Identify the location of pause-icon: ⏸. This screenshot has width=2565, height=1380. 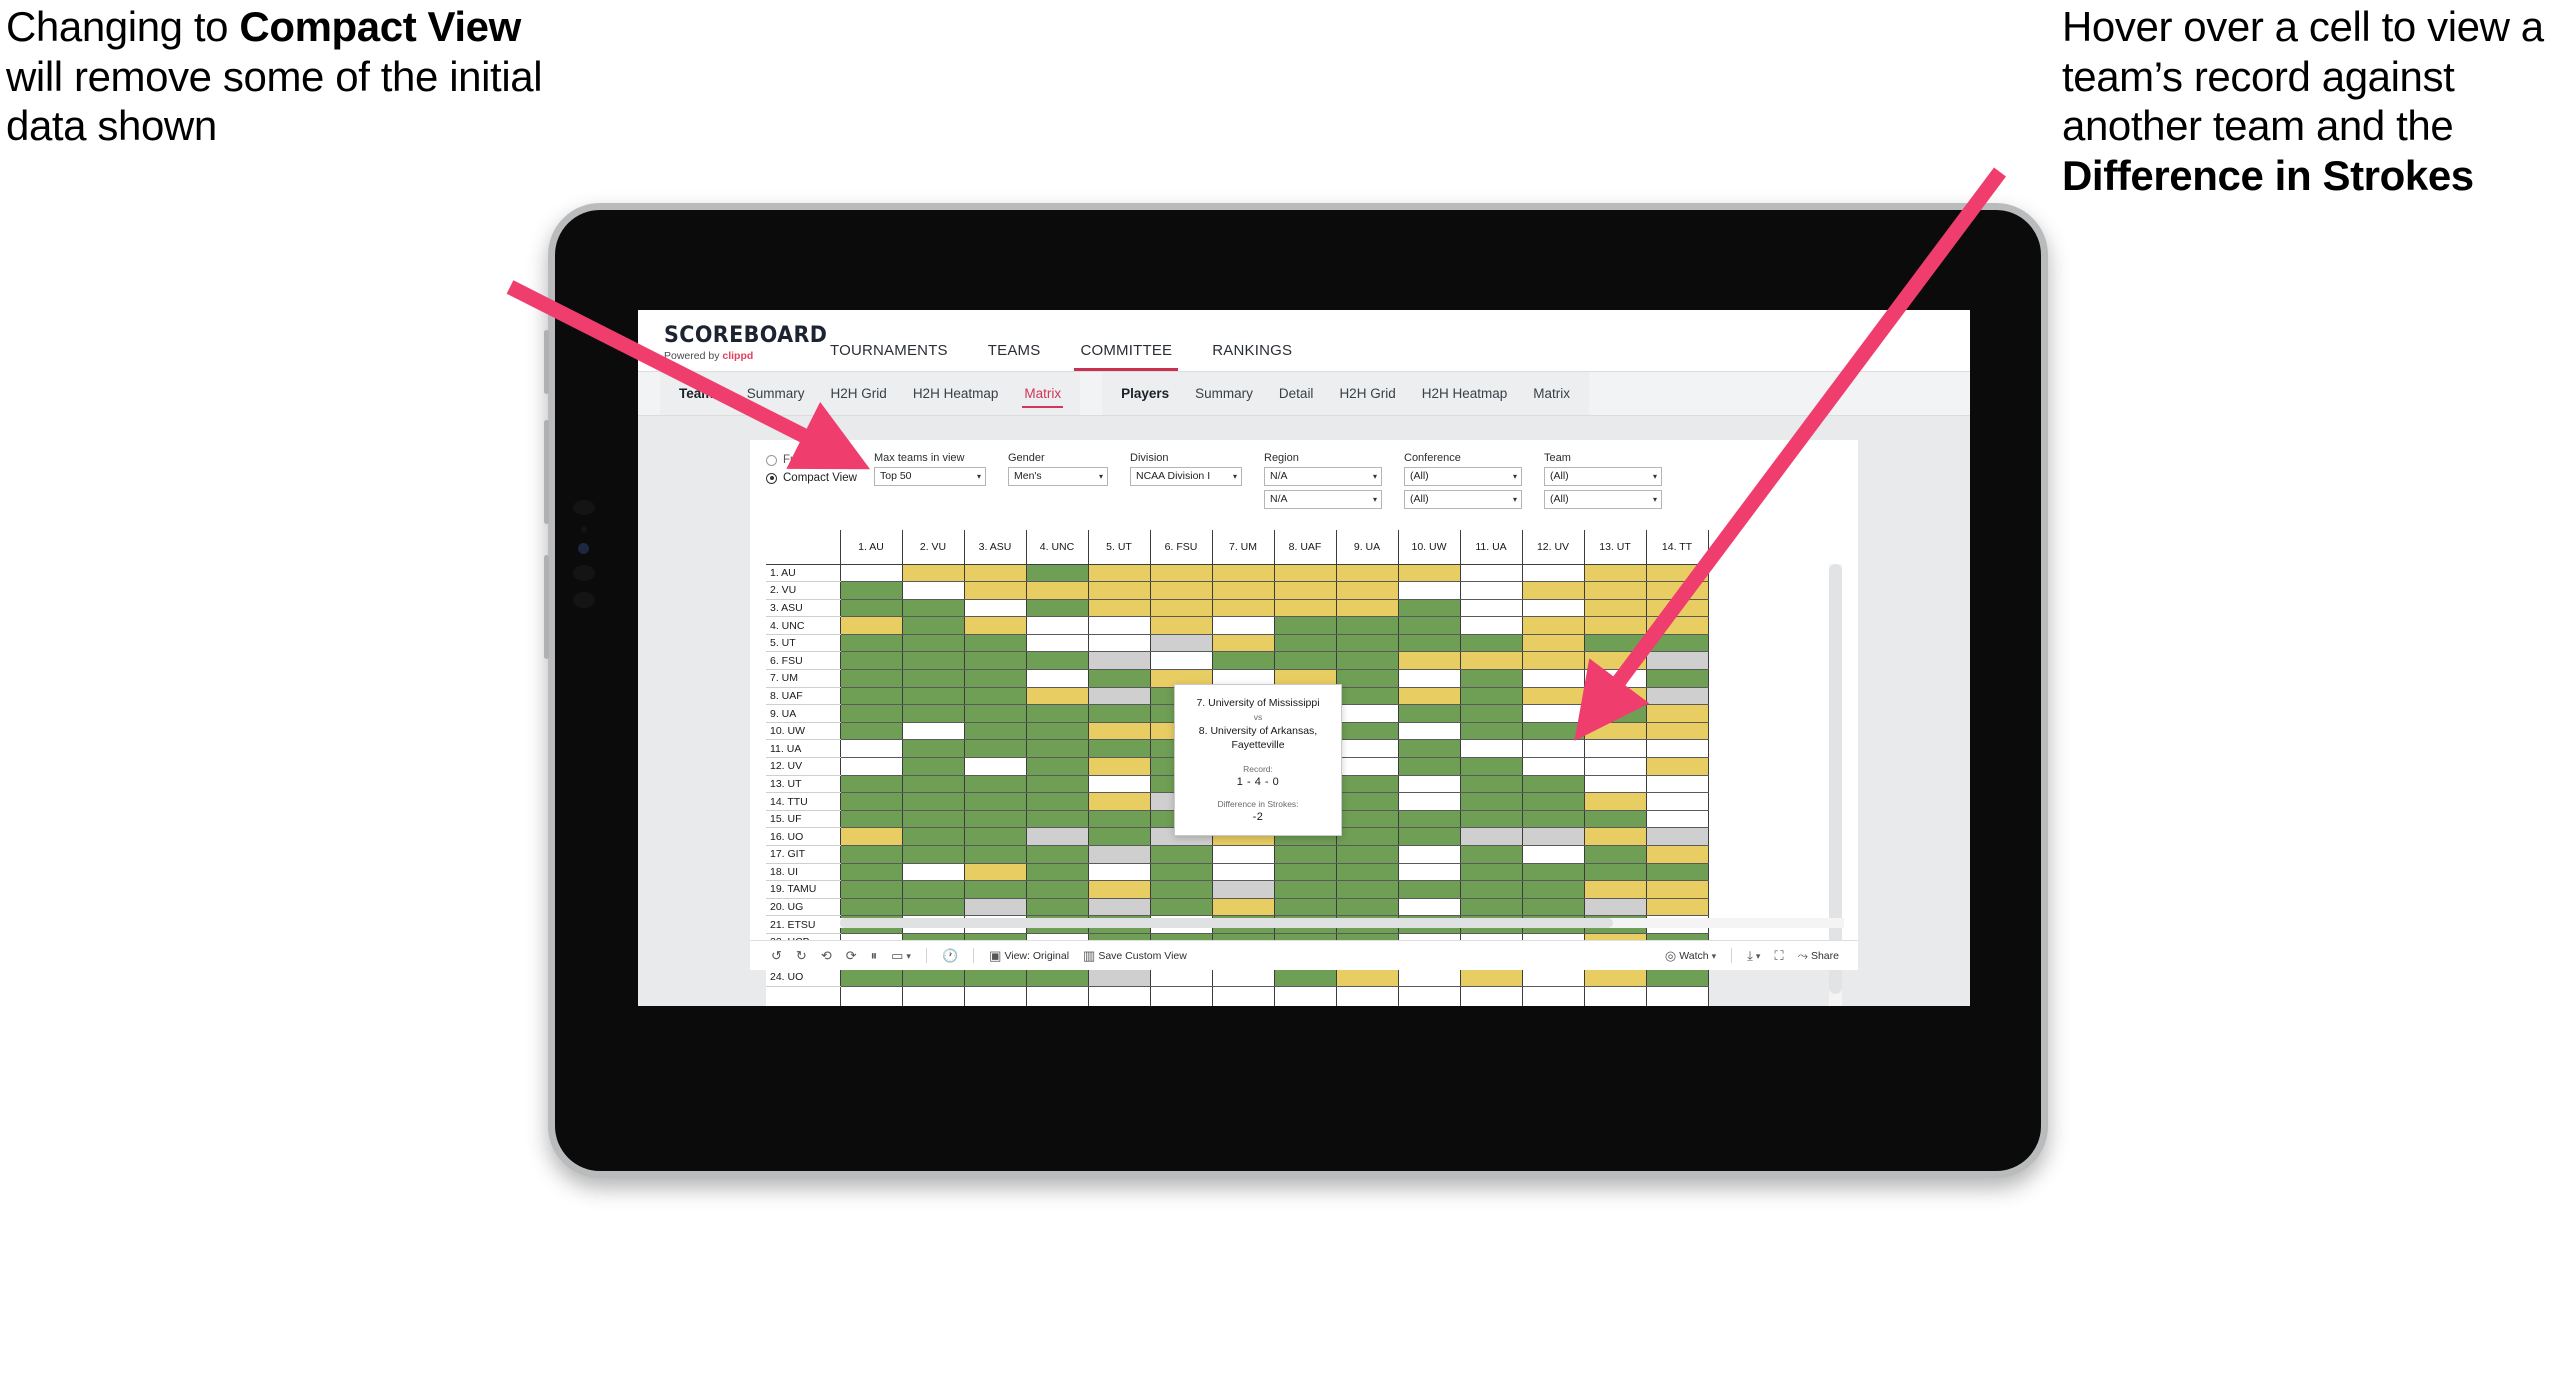
(874, 956).